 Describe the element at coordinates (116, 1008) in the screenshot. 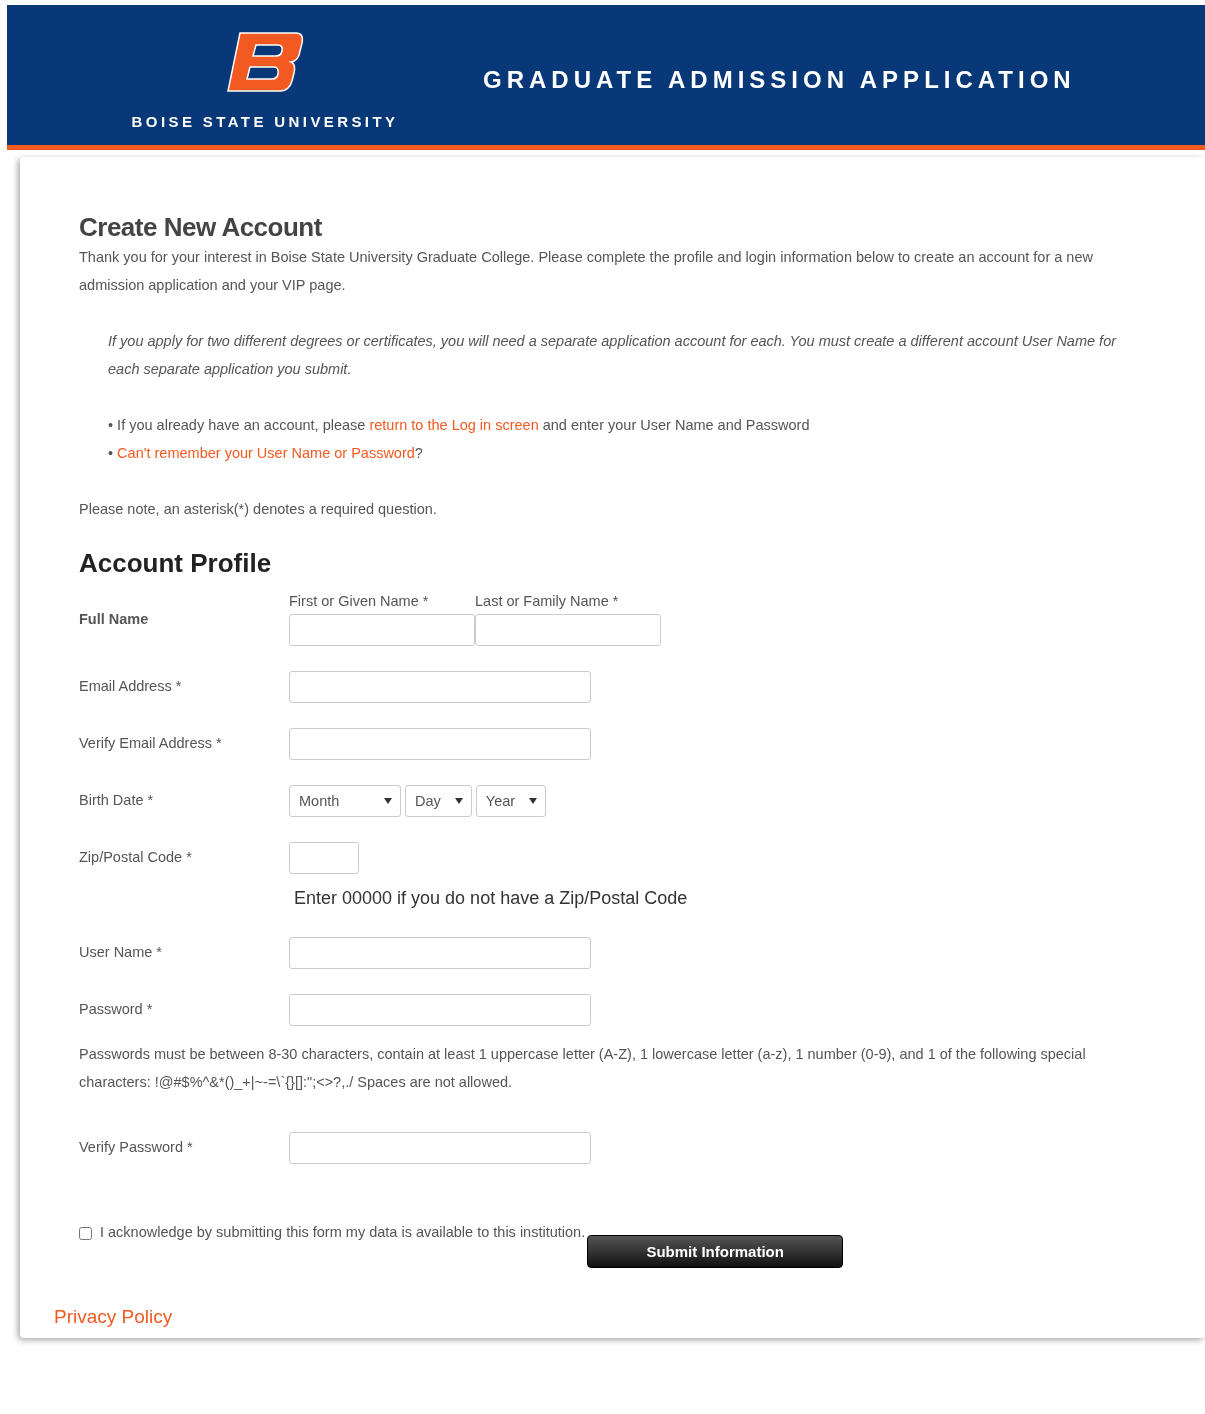

I see `field-label: Password *` at that location.